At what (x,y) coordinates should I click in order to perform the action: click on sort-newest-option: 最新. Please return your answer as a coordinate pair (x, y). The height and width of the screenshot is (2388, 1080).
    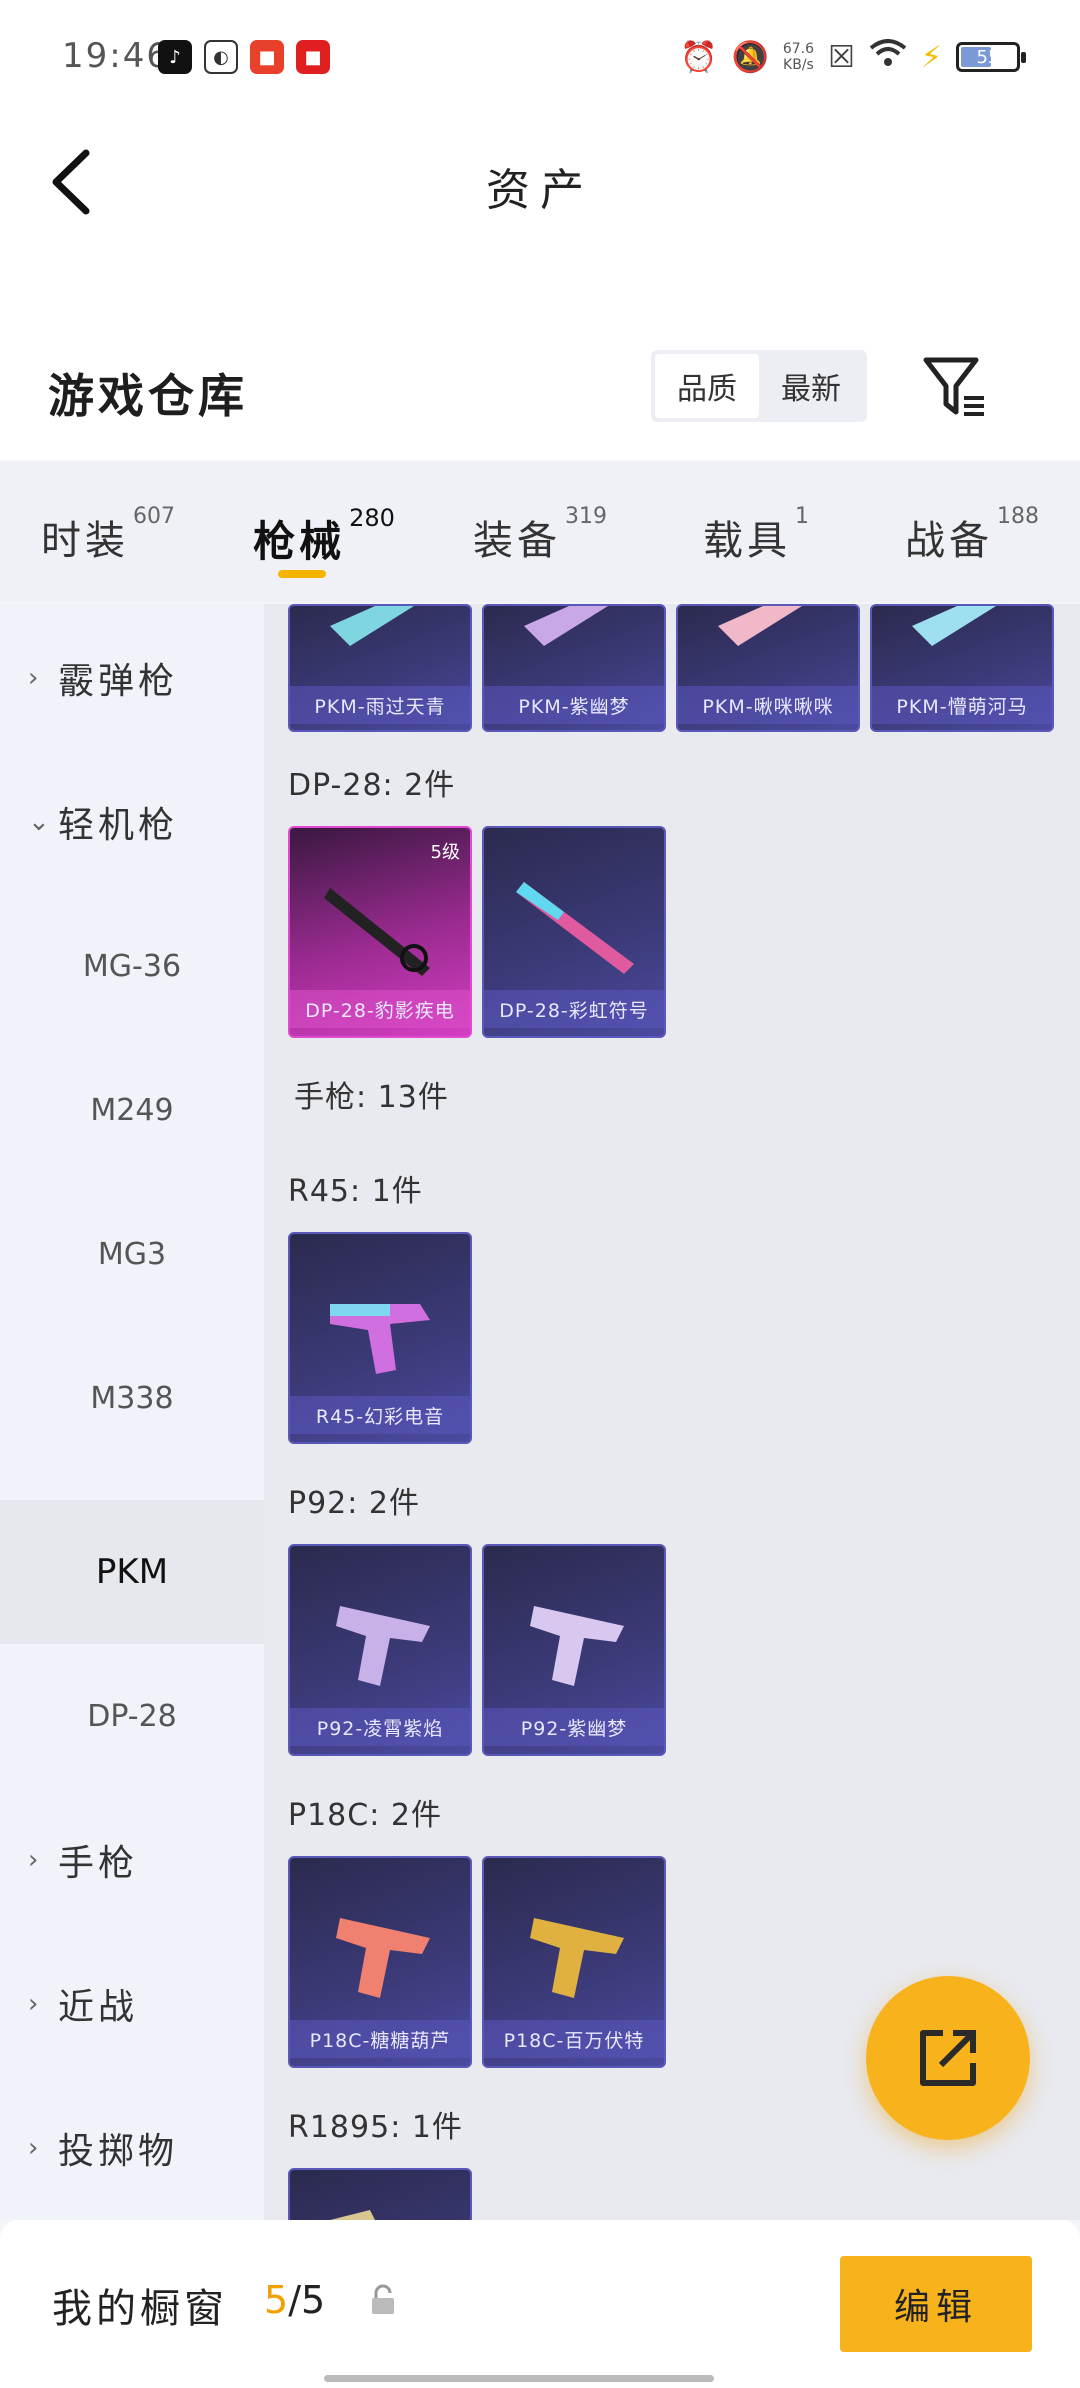
    Looking at the image, I should click on (811, 386).